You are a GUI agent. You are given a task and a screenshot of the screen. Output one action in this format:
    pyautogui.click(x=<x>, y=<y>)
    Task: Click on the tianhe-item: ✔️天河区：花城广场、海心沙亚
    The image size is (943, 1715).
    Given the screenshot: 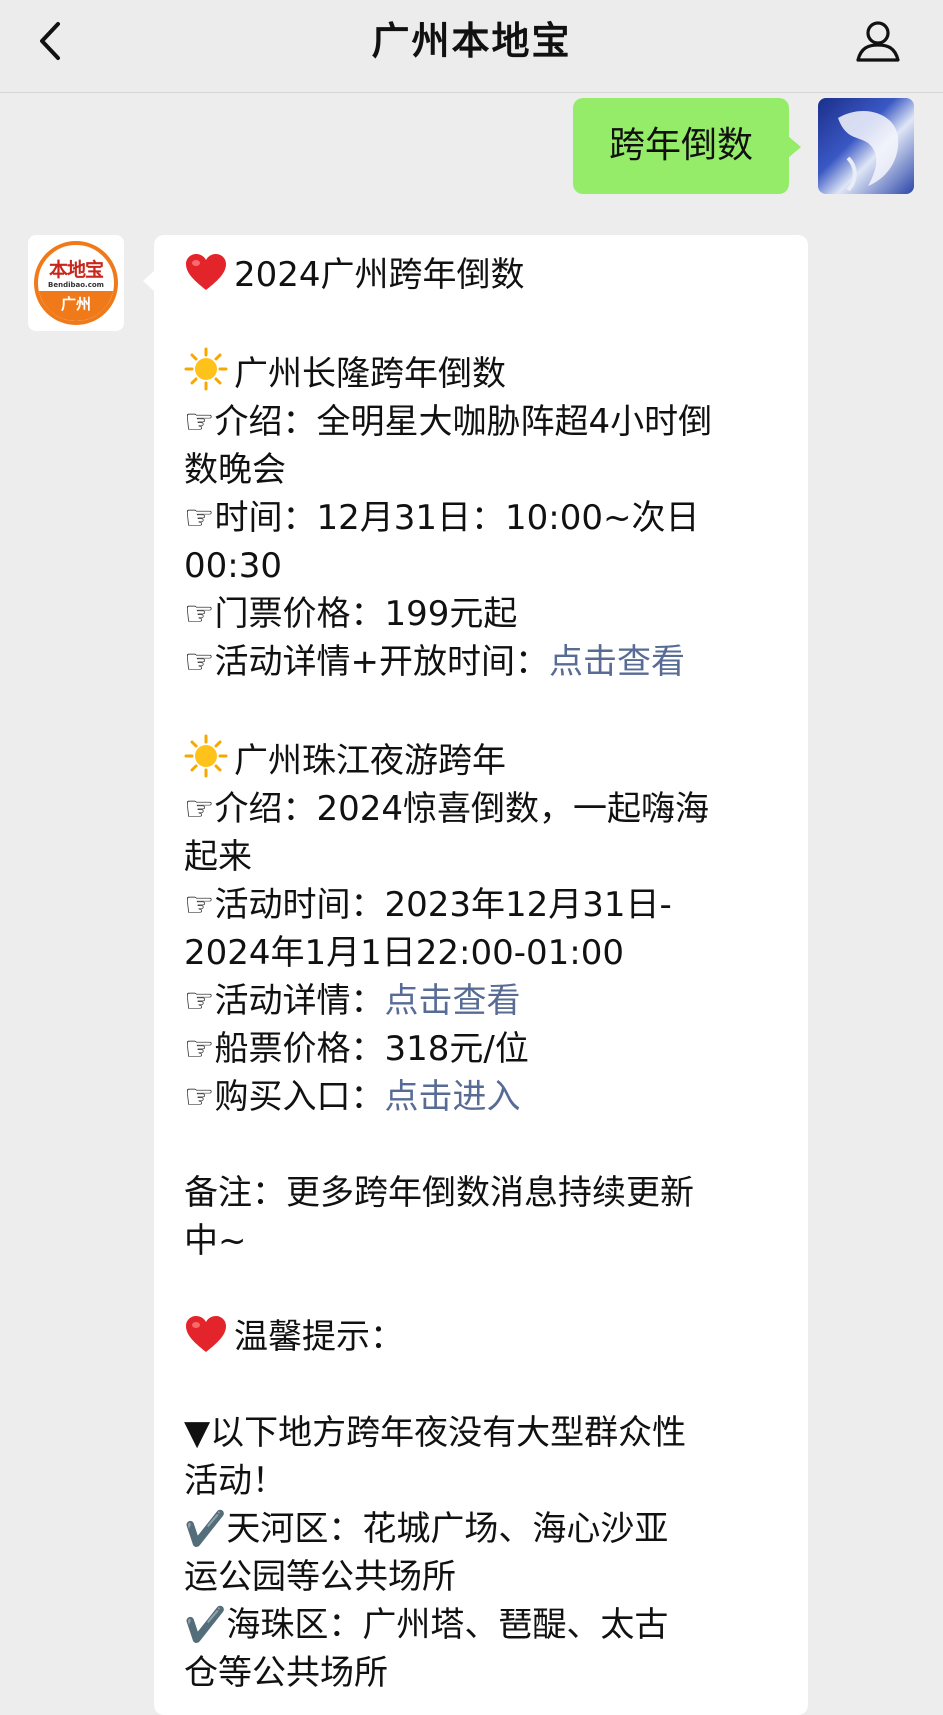 What is the action you would take?
    pyautogui.click(x=426, y=1529)
    